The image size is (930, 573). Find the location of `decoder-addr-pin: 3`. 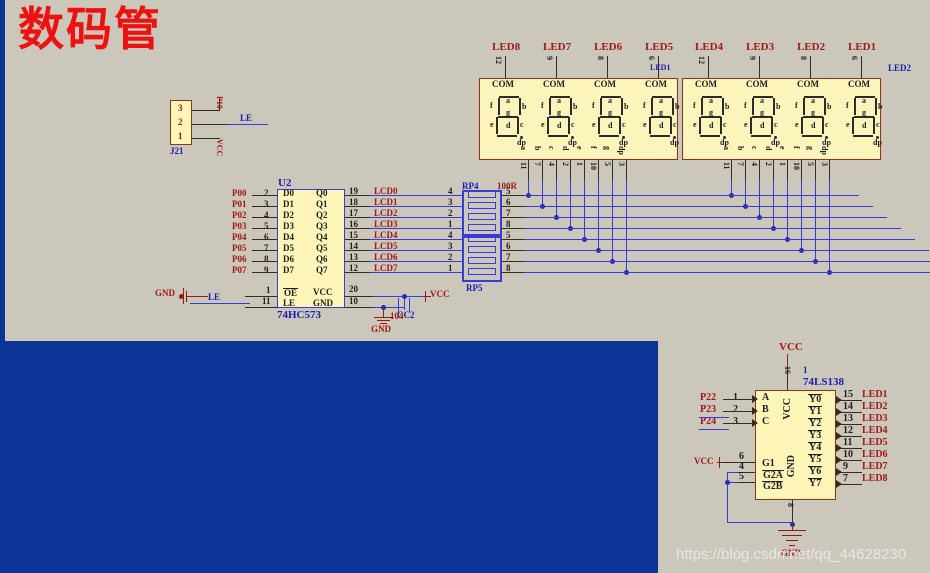

decoder-addr-pin: 3 is located at coordinates (735, 421).